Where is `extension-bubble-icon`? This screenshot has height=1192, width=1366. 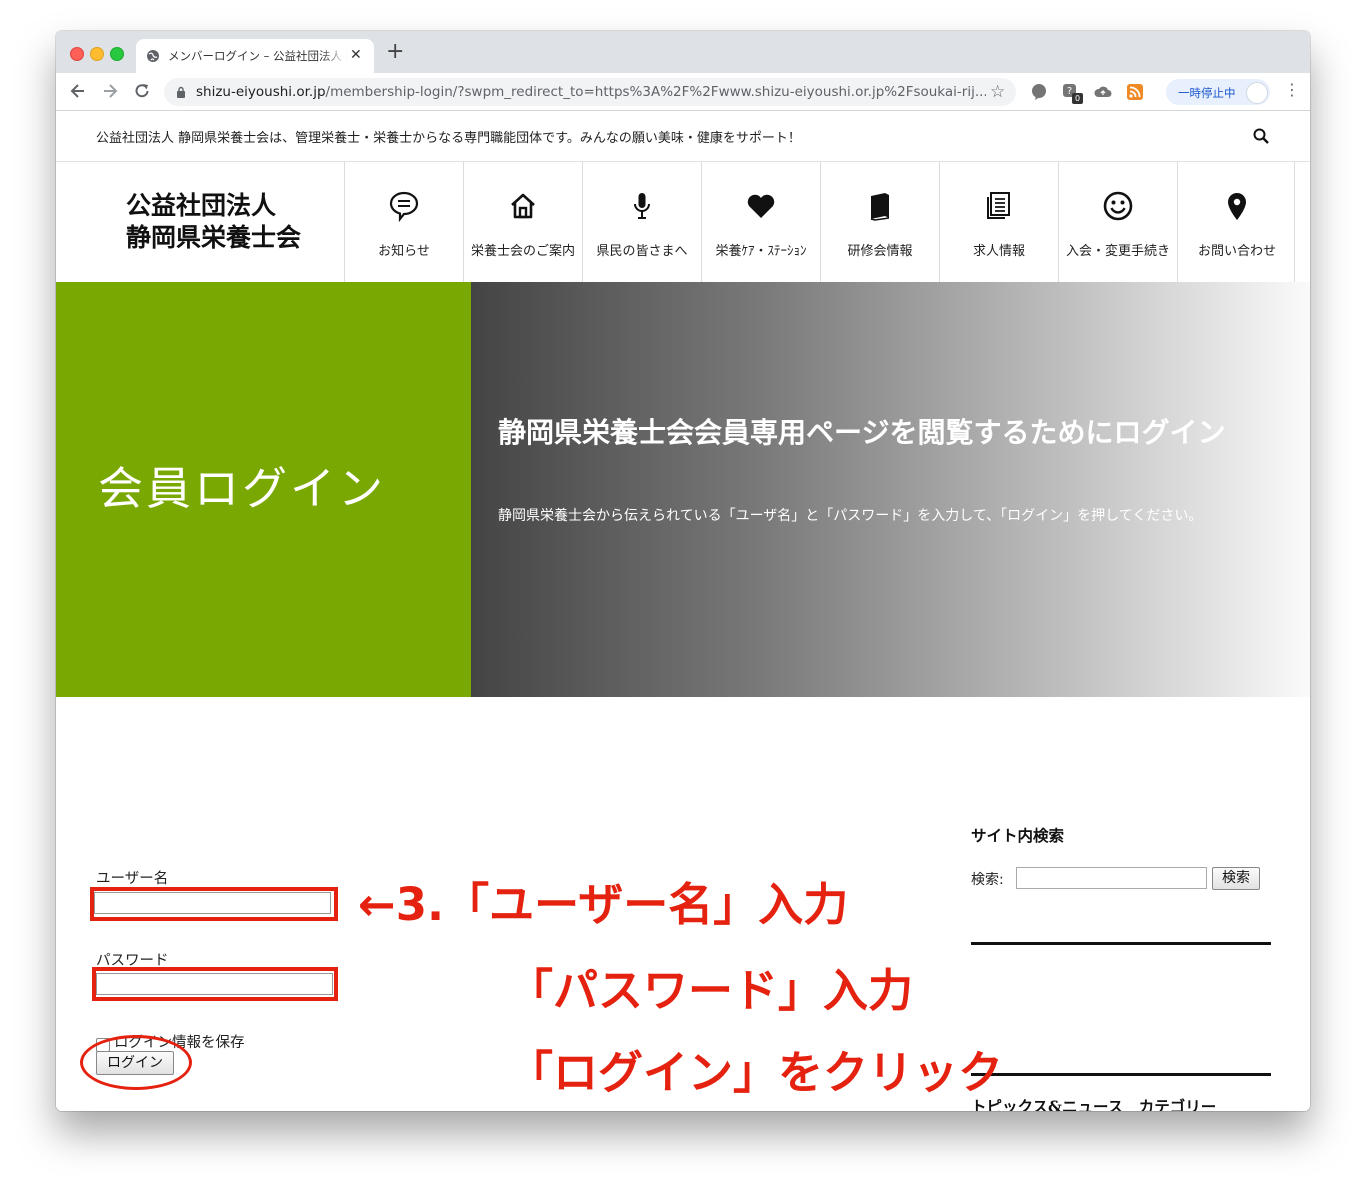
extension-bubble-icon is located at coordinates (1039, 92).